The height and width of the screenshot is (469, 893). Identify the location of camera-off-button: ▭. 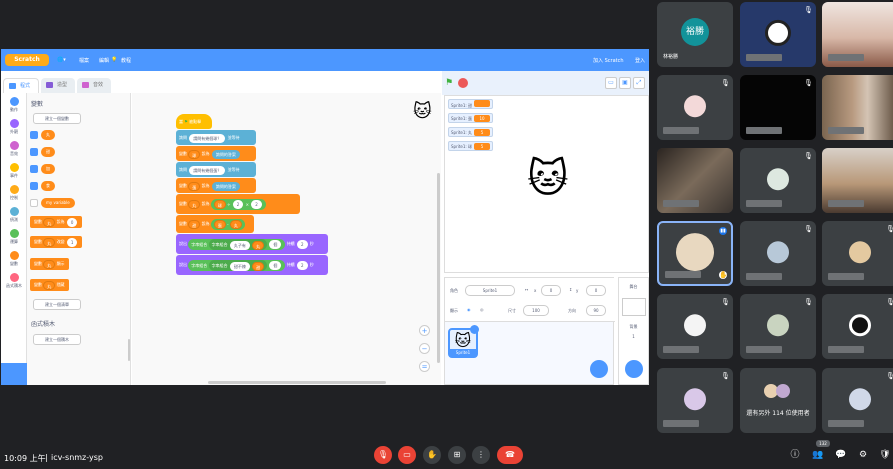
(407, 455).